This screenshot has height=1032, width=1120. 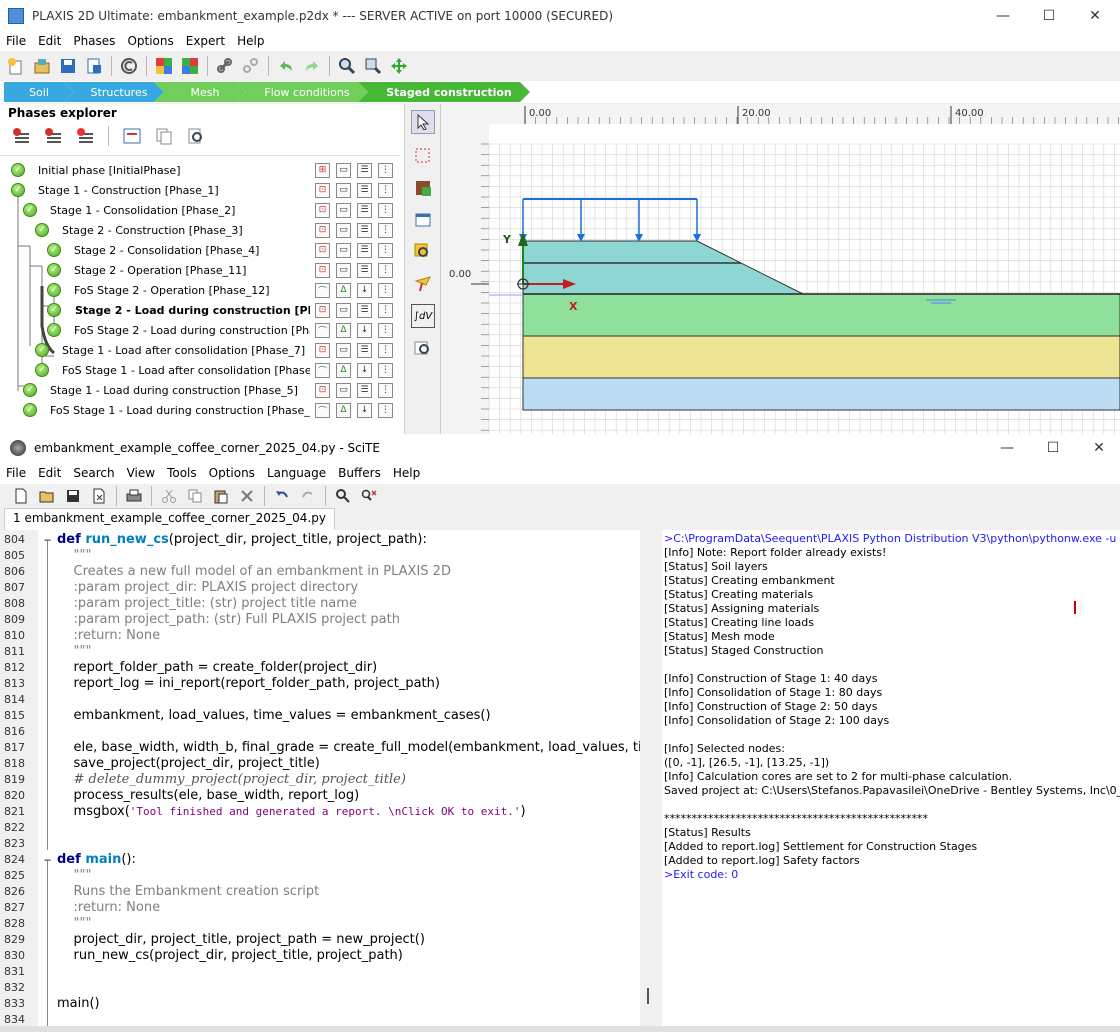 What do you see at coordinates (302, 92) in the screenshot?
I see `tab-flow-conditions: Flow conditions` at bounding box center [302, 92].